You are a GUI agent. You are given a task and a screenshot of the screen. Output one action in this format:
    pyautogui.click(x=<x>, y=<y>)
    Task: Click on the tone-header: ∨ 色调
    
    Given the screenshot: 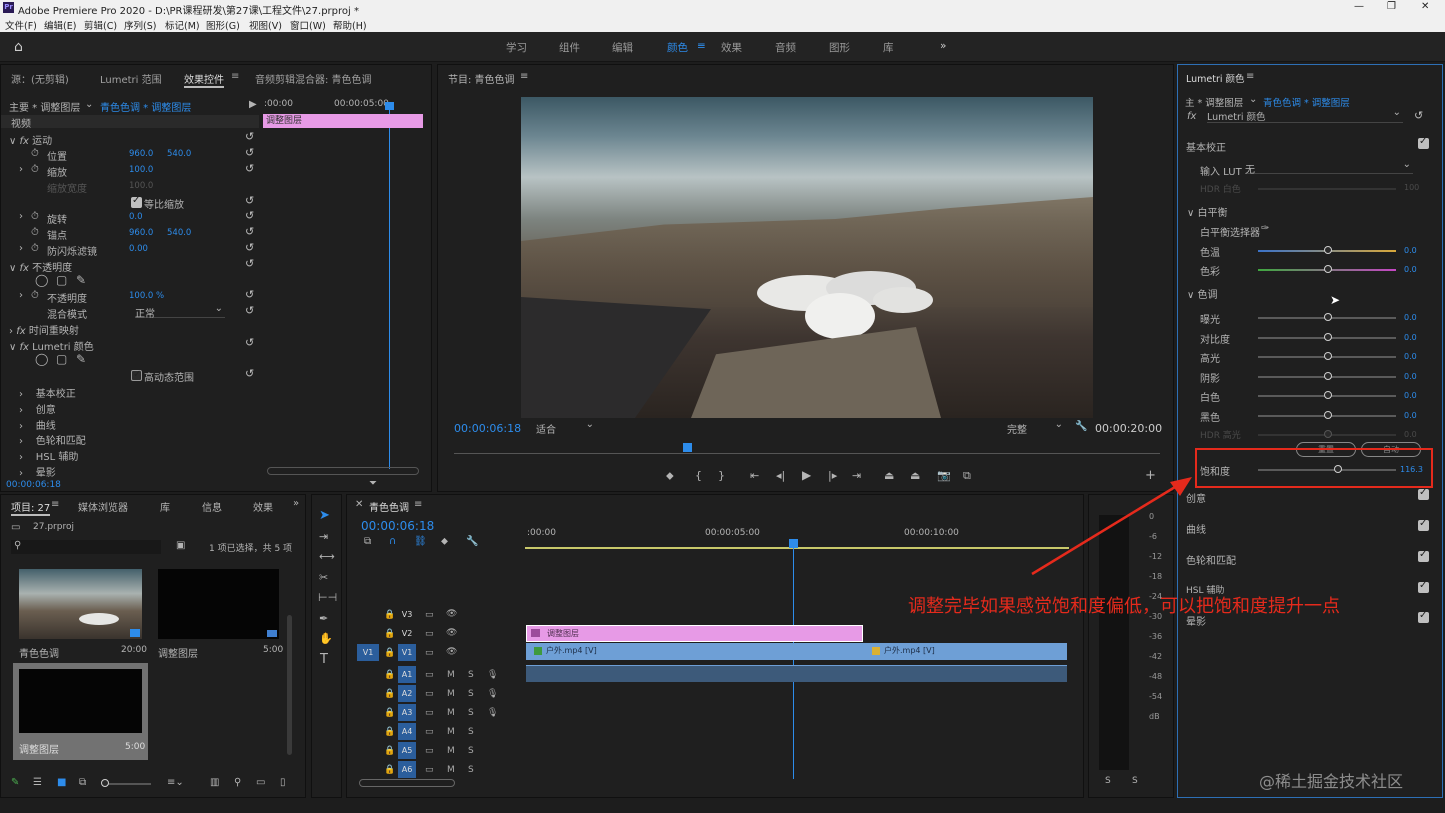 What is the action you would take?
    pyautogui.click(x=1202, y=293)
    